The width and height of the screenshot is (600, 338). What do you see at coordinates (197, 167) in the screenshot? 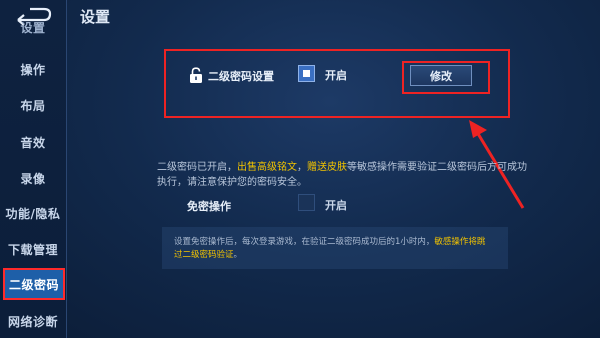
I see `desc-text-1: 二级密码已开启，` at bounding box center [197, 167].